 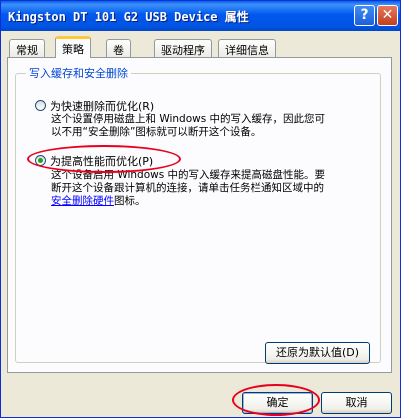 What do you see at coordinates (364, 15) in the screenshot?
I see `help-button: ?` at bounding box center [364, 15].